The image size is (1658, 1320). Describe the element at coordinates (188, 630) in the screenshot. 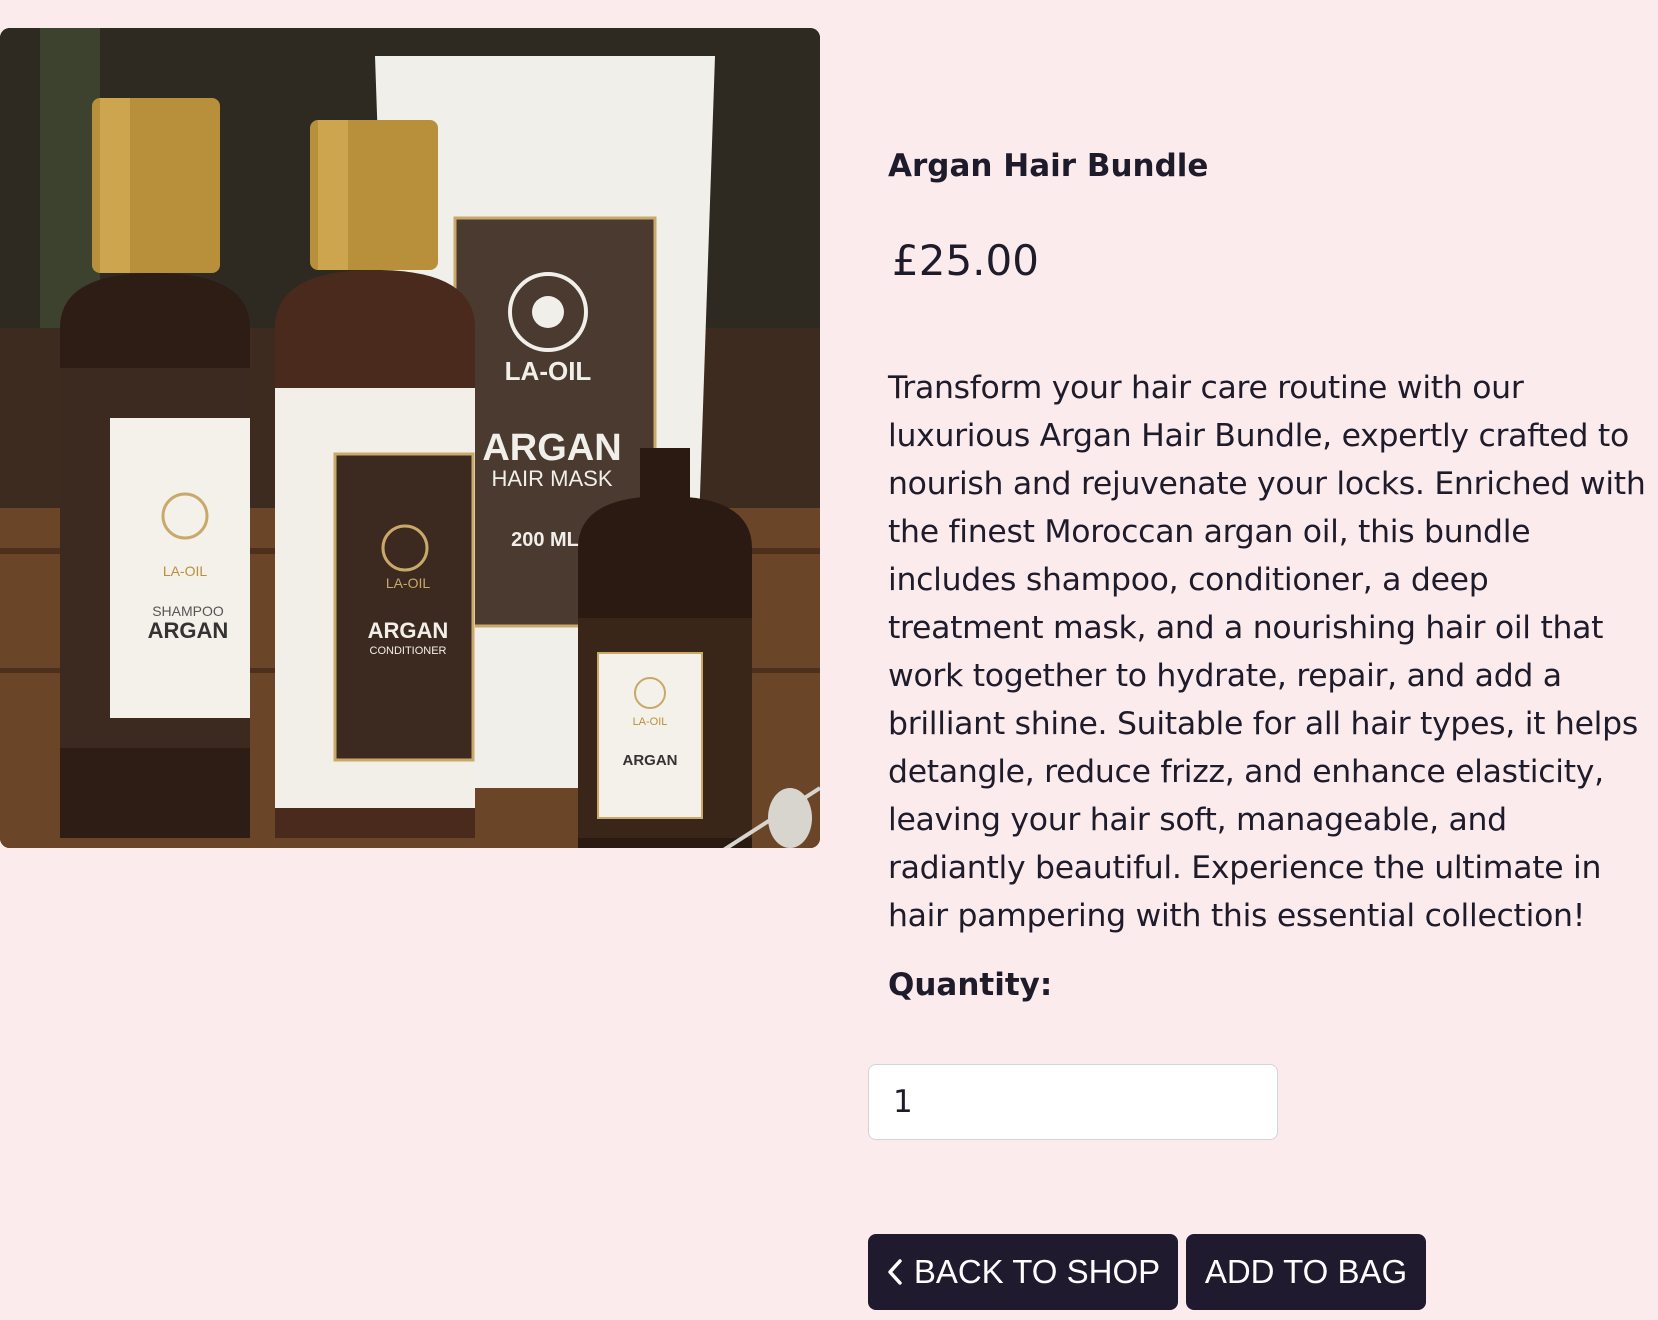

I see `shampoo-main-text: ARGAN` at that location.